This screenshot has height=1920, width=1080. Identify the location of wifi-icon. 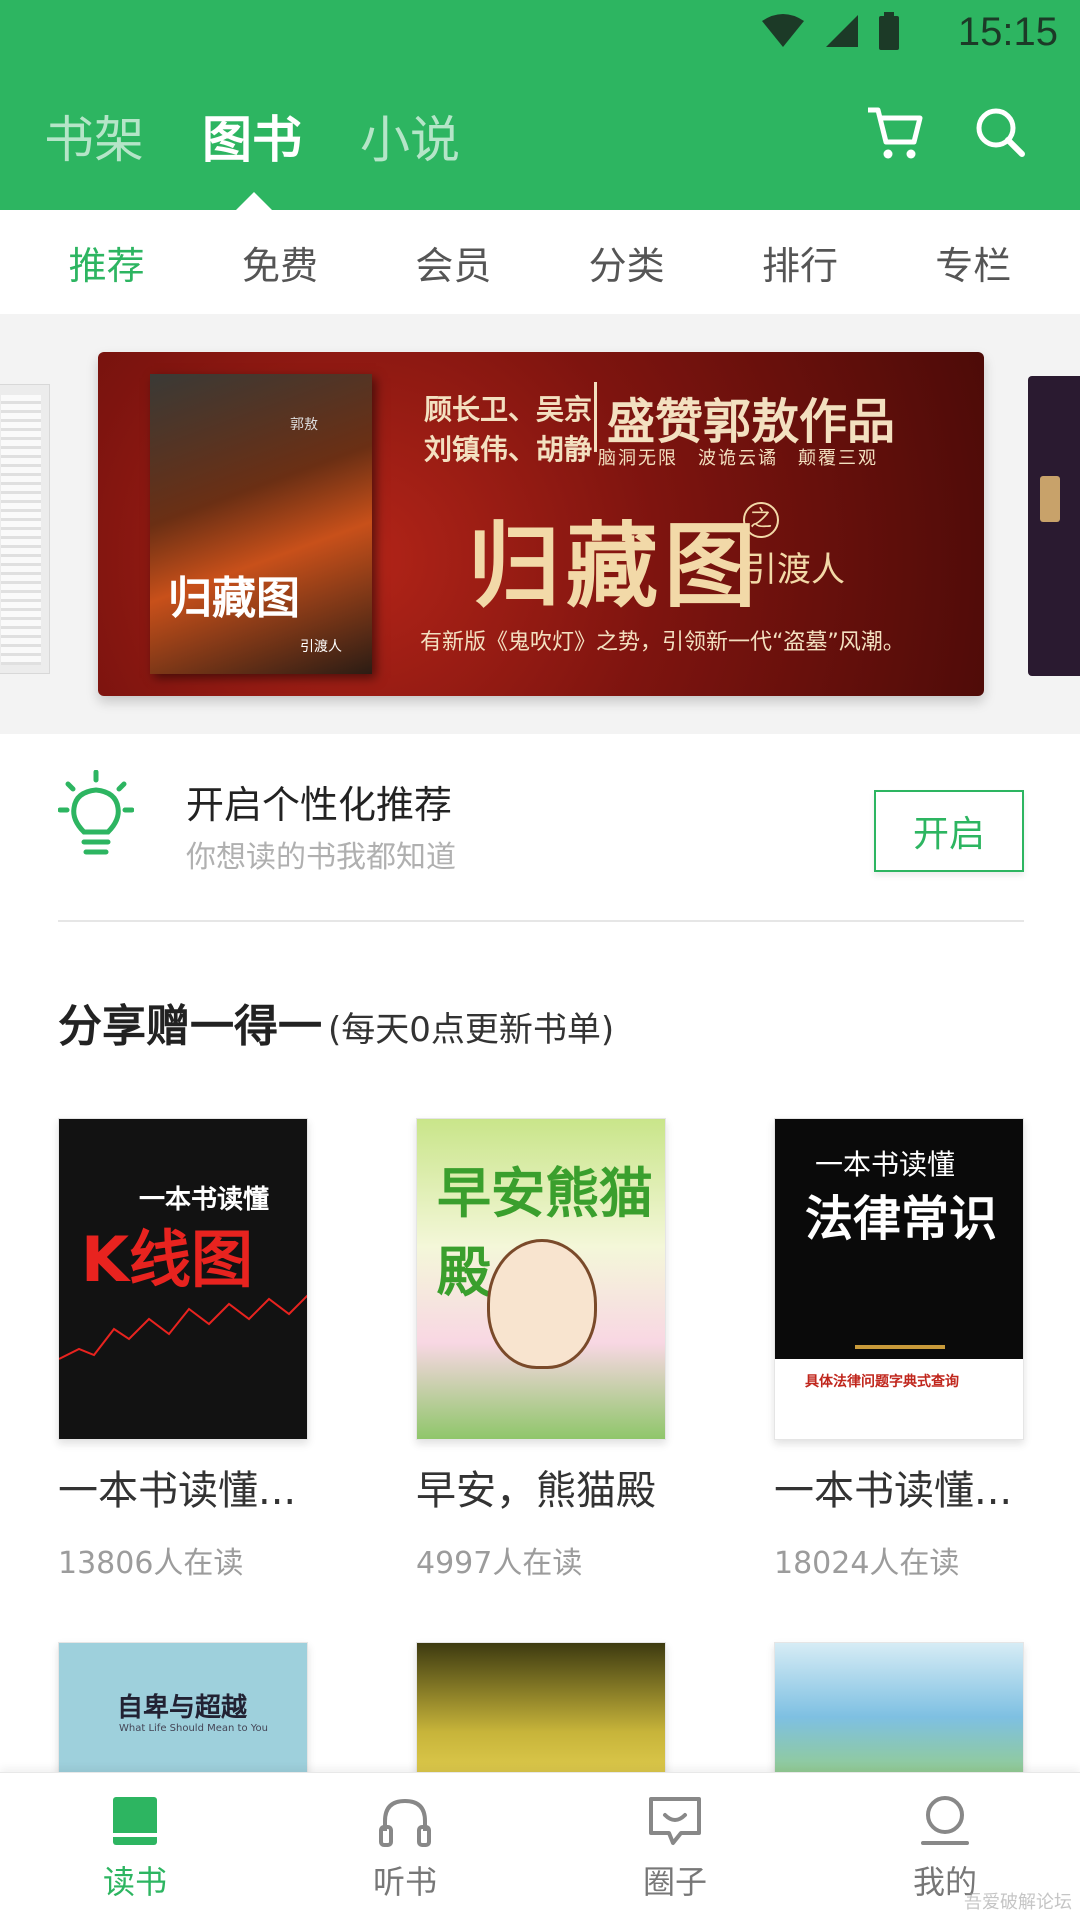
(783, 30).